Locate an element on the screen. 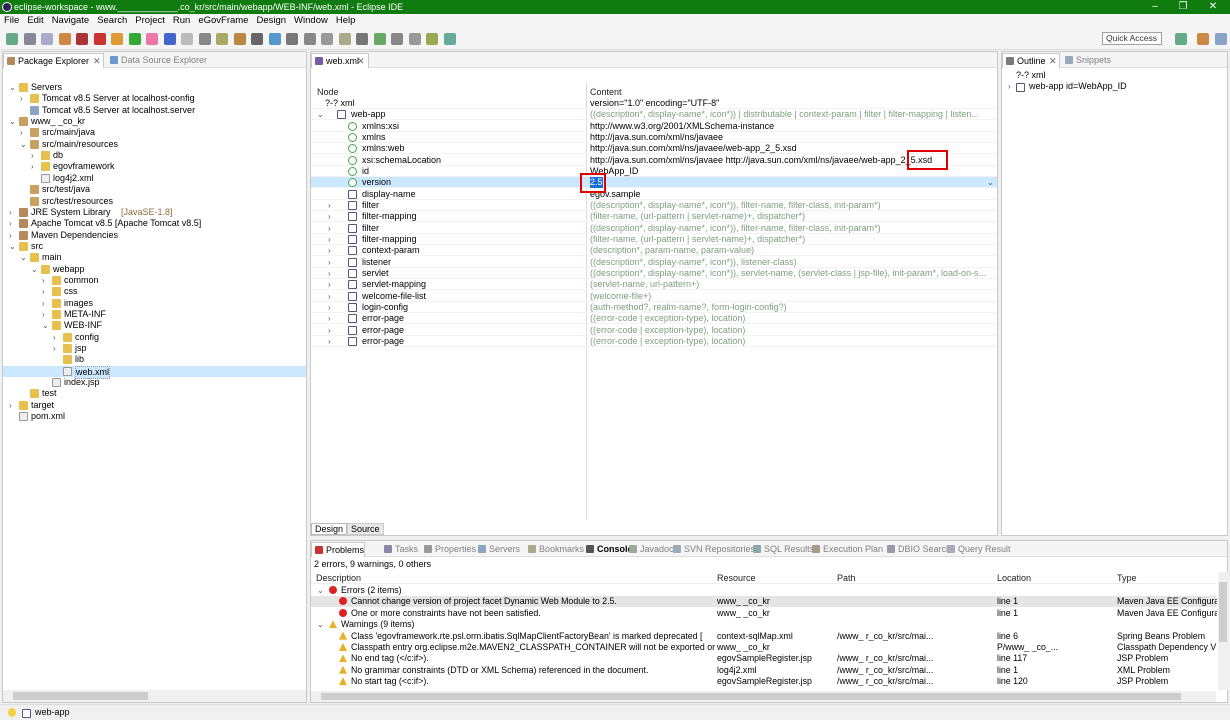 This screenshot has width=1230, height=720. tree-item: › db is located at coordinates (154, 155).